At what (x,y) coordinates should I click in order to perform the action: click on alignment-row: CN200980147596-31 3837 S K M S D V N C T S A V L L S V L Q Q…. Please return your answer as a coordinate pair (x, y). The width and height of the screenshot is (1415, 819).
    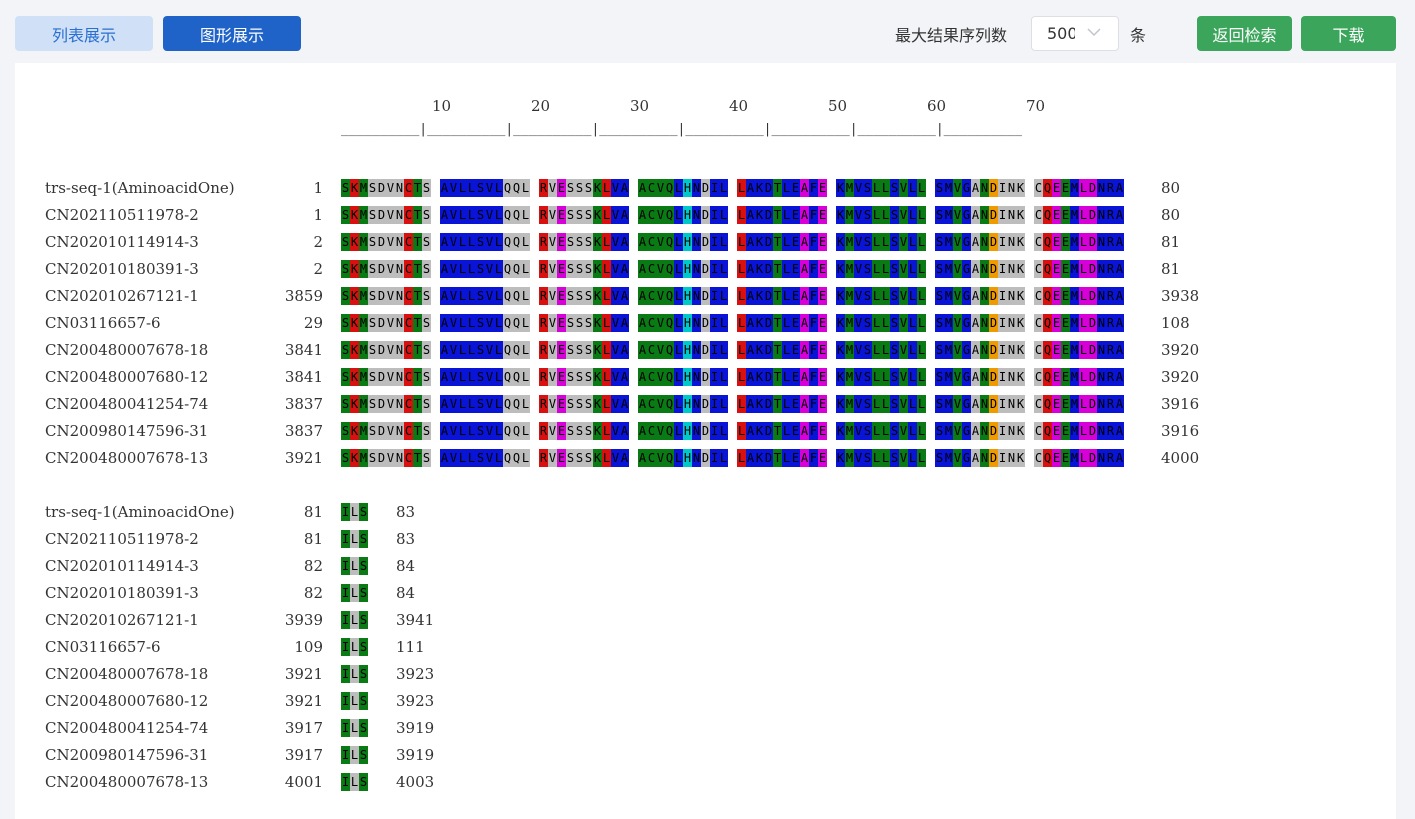
    Looking at the image, I should click on (707, 431).